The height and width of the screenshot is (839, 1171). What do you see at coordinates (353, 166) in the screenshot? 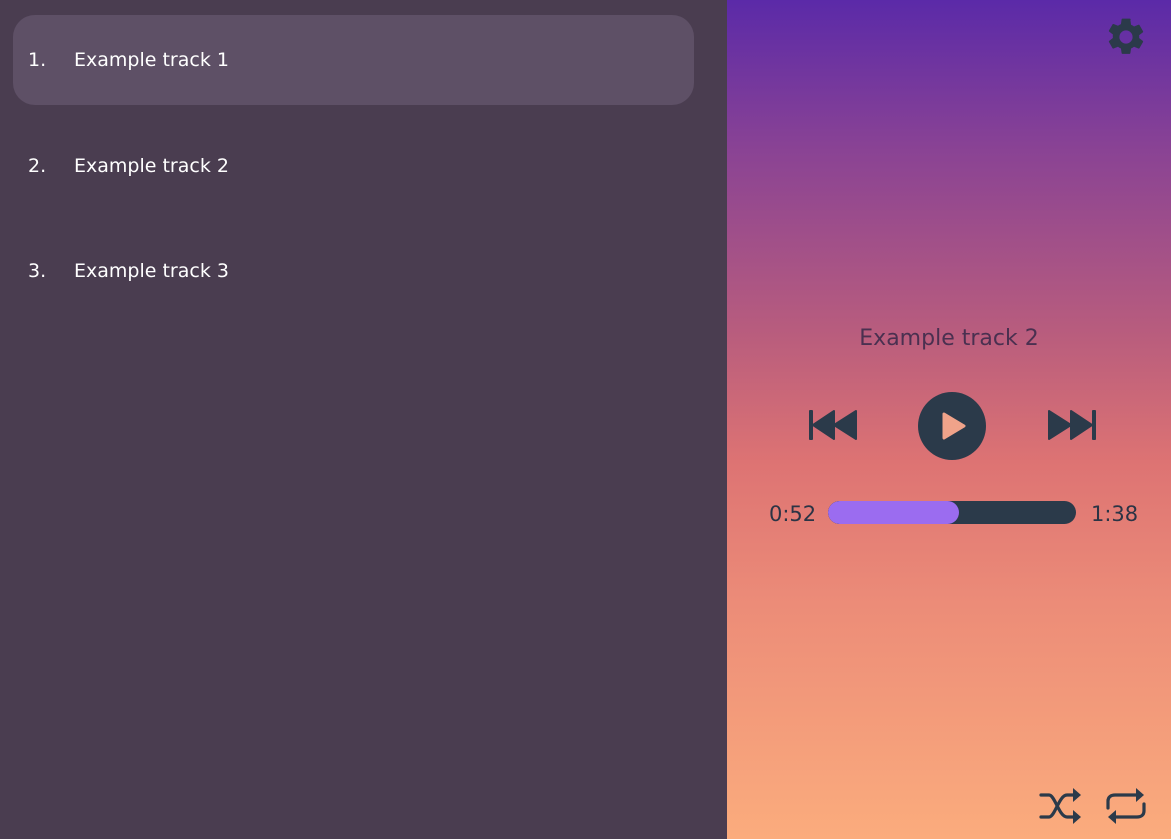
I see `track-item-2: 2. Example track 2` at bounding box center [353, 166].